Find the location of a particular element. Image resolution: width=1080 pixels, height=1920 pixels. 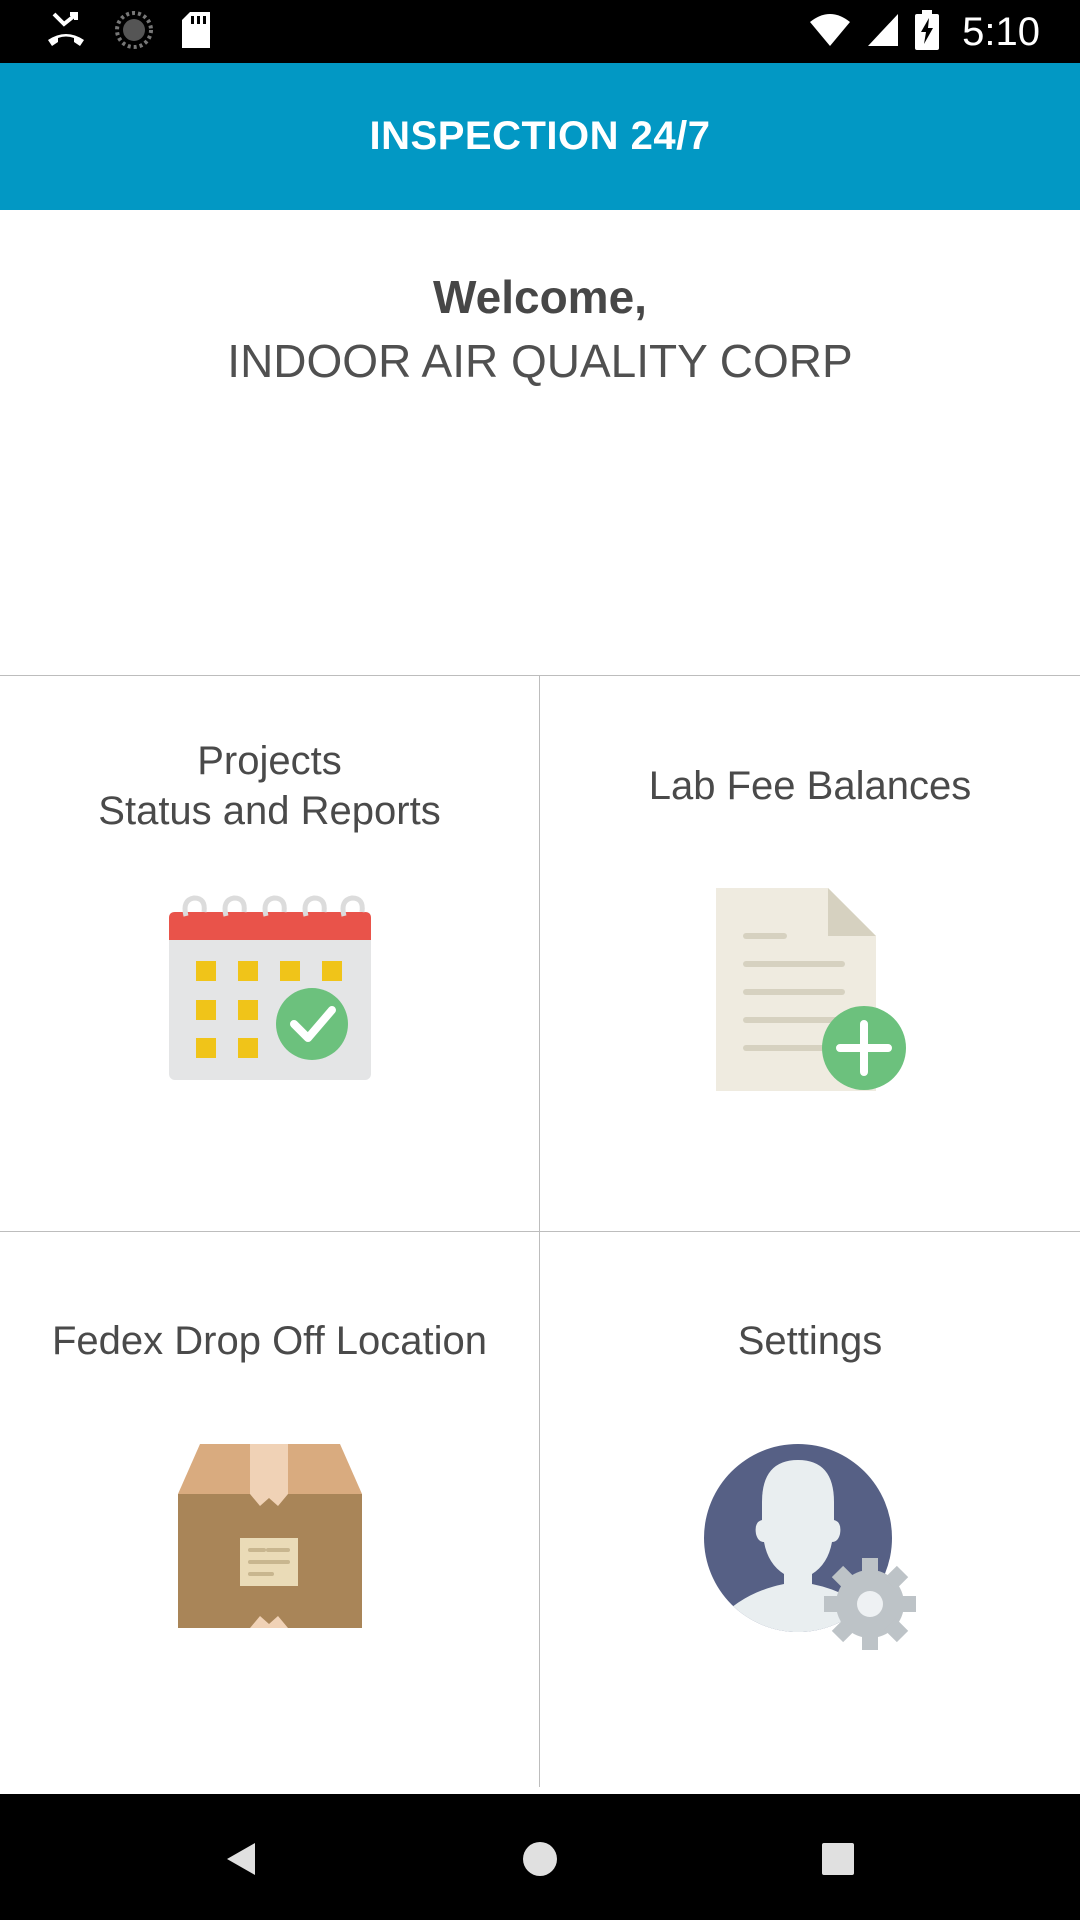

projects-label-line1: Projects is located at coordinates (269, 761).